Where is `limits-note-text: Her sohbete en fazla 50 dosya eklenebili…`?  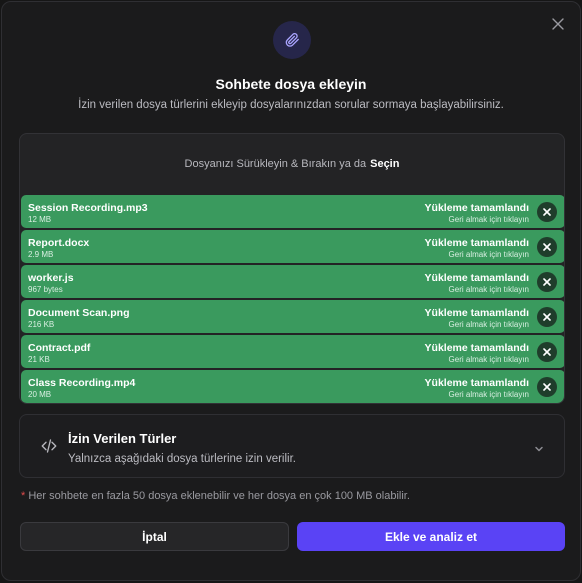 limits-note-text: Her sohbete en fazla 50 dosya eklenebili… is located at coordinates (219, 496).